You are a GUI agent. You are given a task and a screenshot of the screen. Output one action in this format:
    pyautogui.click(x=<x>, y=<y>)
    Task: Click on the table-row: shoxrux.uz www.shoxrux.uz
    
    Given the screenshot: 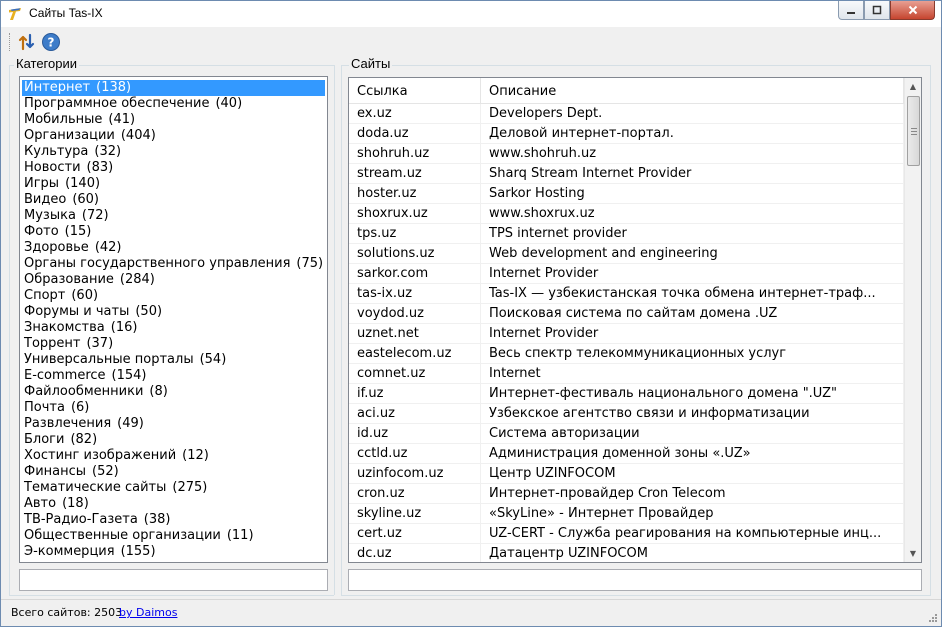 What is the action you would take?
    pyautogui.click(x=626, y=214)
    